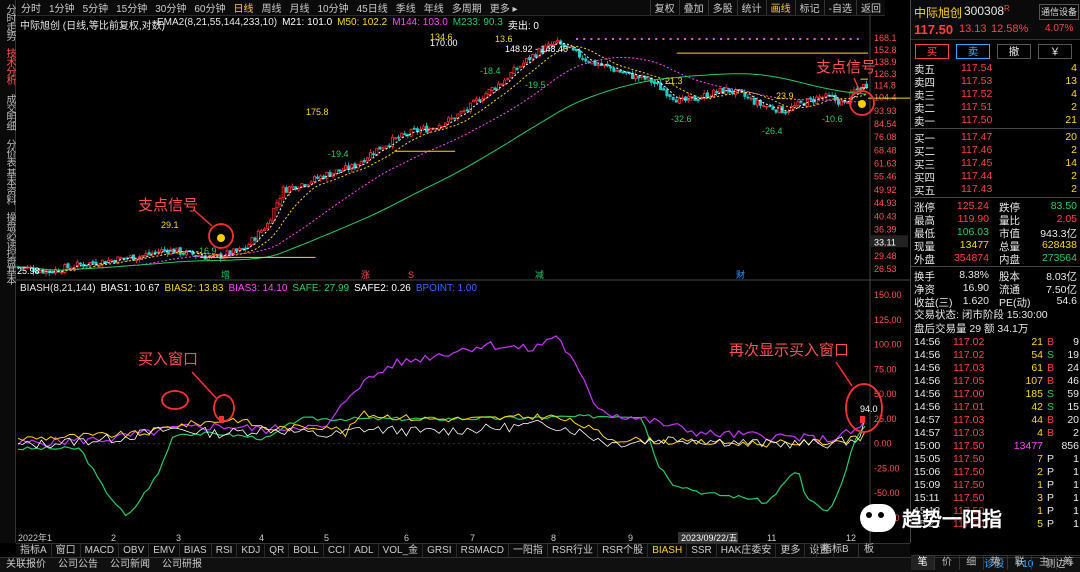 The width and height of the screenshot is (1080, 572). What do you see at coordinates (1051, 485) in the screenshot?
I see `tick-direction: P` at bounding box center [1051, 485].